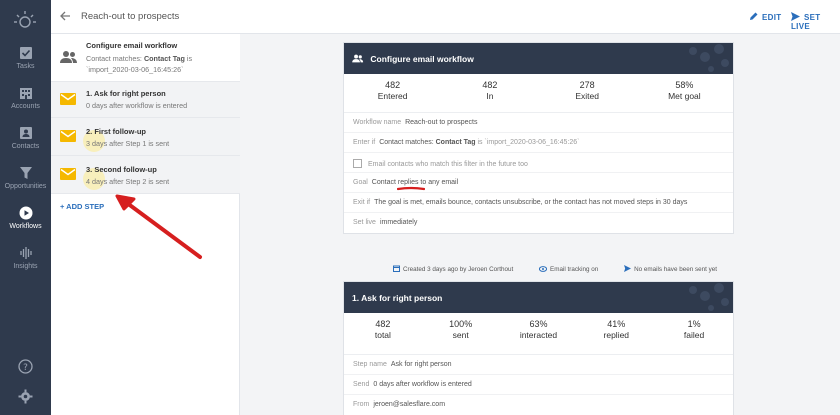 This screenshot has width=840, height=415. What do you see at coordinates (25, 146) in the screenshot?
I see `nav-contacts-label: Contacts` at bounding box center [25, 146].